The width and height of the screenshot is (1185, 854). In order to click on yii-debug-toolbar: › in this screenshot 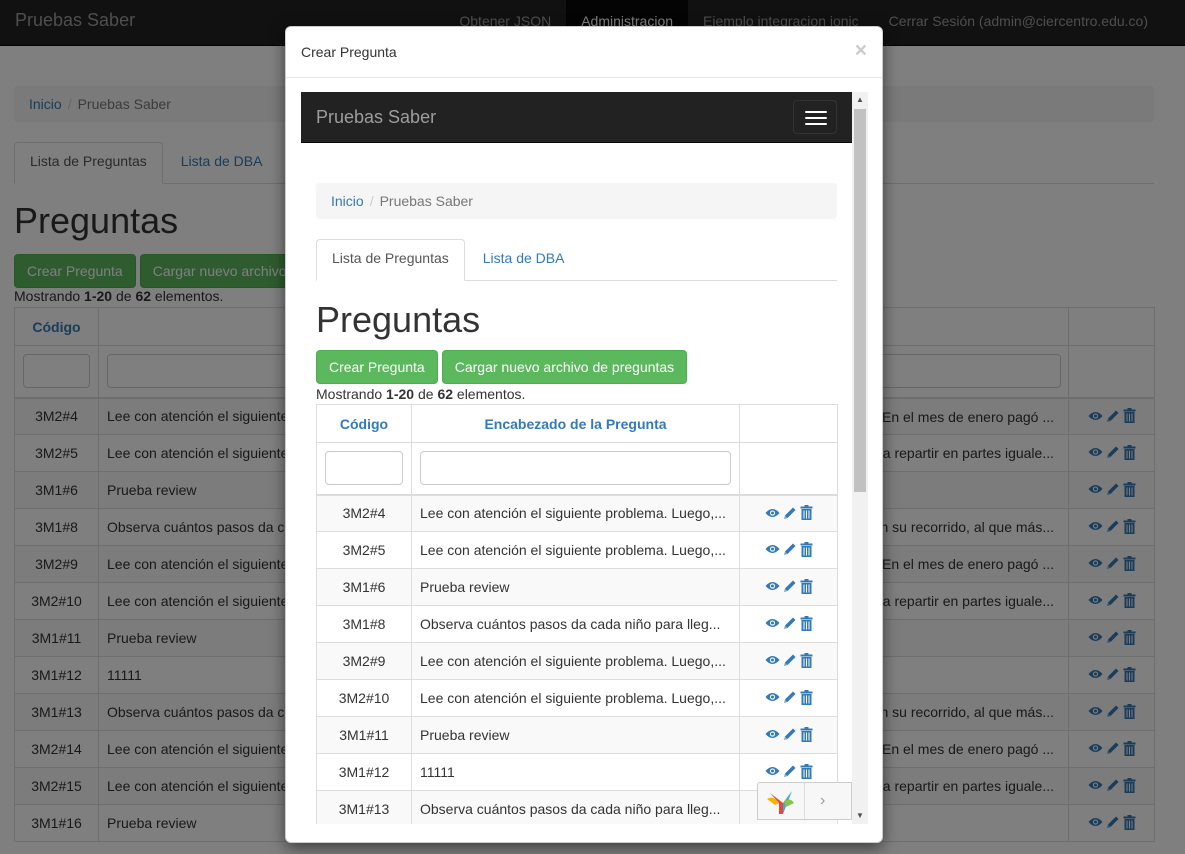, I will do `click(804, 801)`.